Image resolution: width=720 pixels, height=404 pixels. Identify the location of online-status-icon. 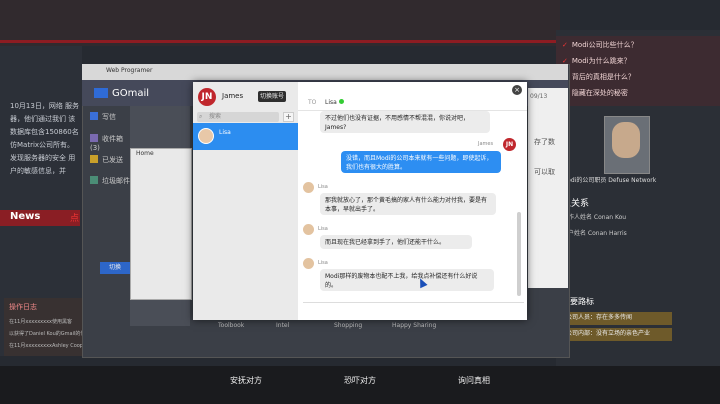
(341, 101).